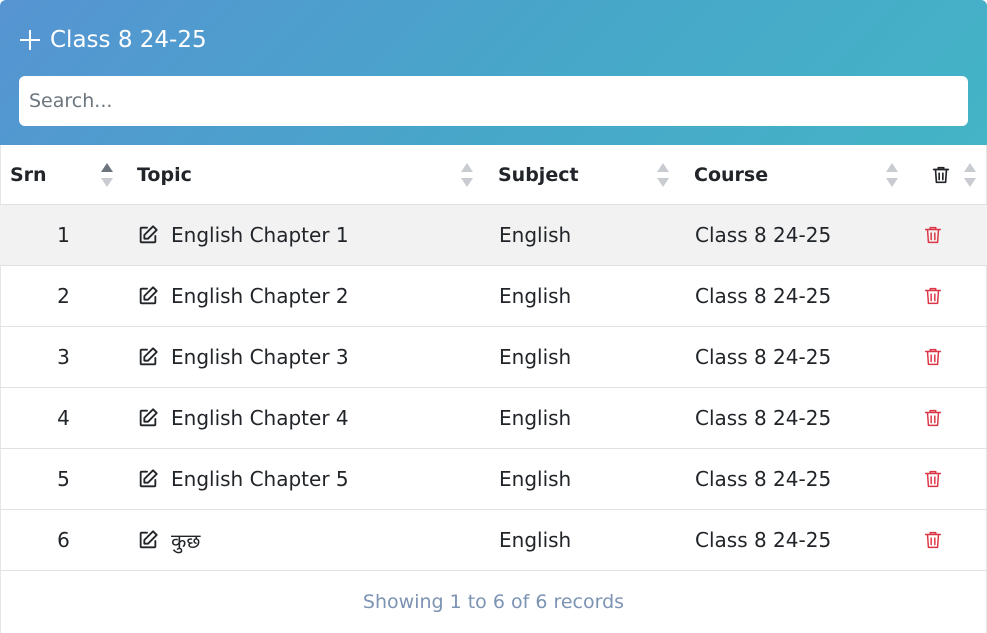 The height and width of the screenshot is (633, 987). What do you see at coordinates (260, 357) in the screenshot?
I see `row-topic: English Chapter 3` at bounding box center [260, 357].